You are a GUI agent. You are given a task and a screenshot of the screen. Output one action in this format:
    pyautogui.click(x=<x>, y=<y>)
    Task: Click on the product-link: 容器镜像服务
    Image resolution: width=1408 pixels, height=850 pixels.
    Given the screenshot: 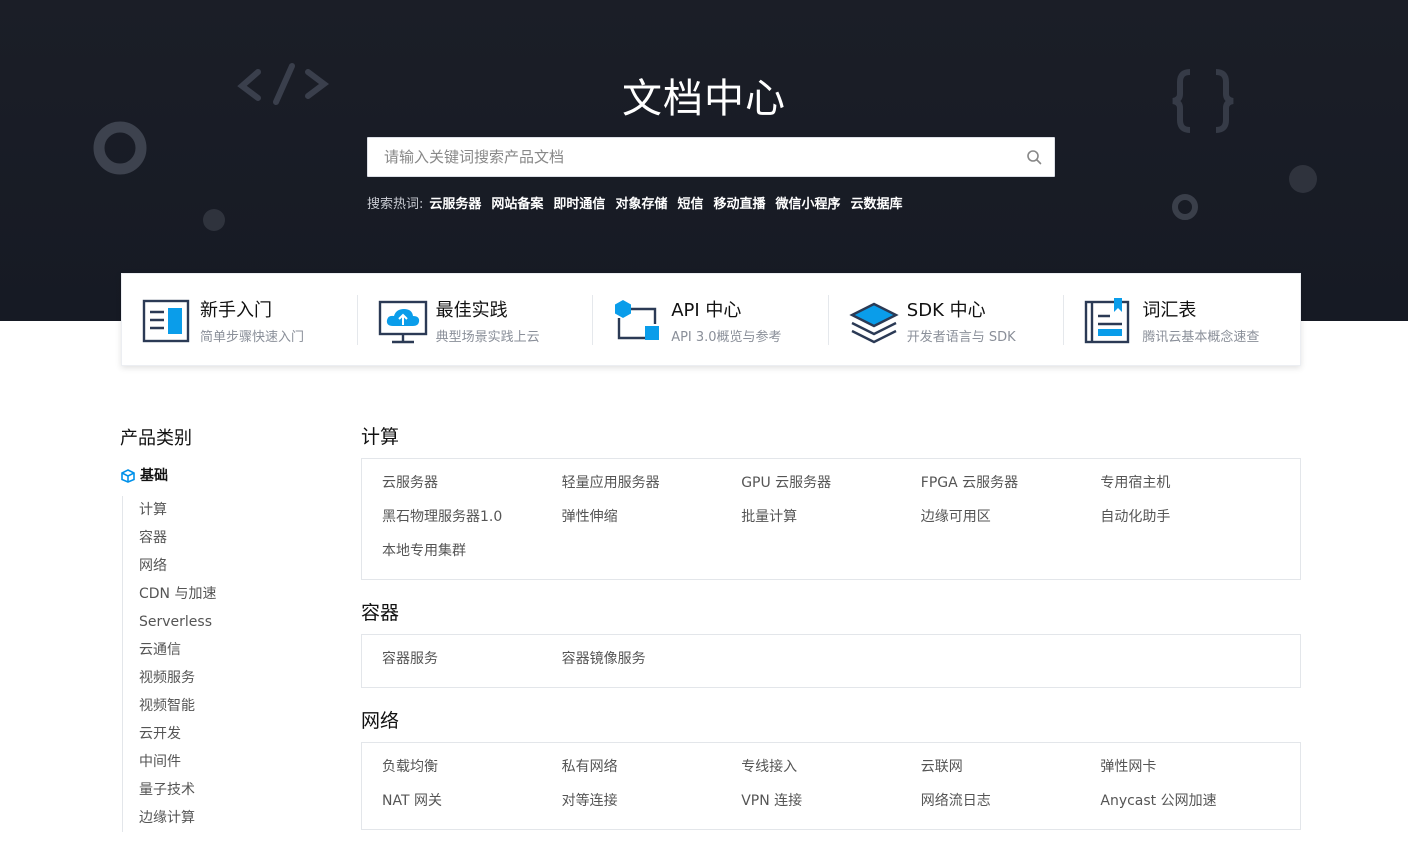 What is the action you would take?
    pyautogui.click(x=652, y=663)
    